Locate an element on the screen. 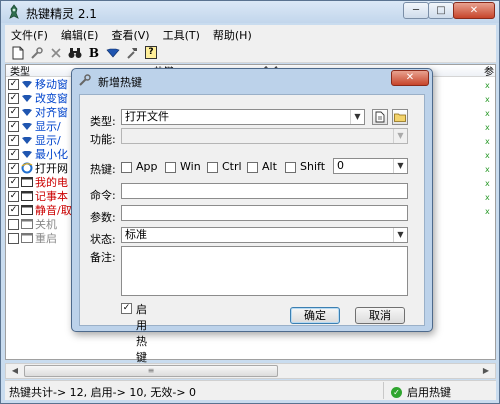  status-divider is located at coordinates (383, 390).